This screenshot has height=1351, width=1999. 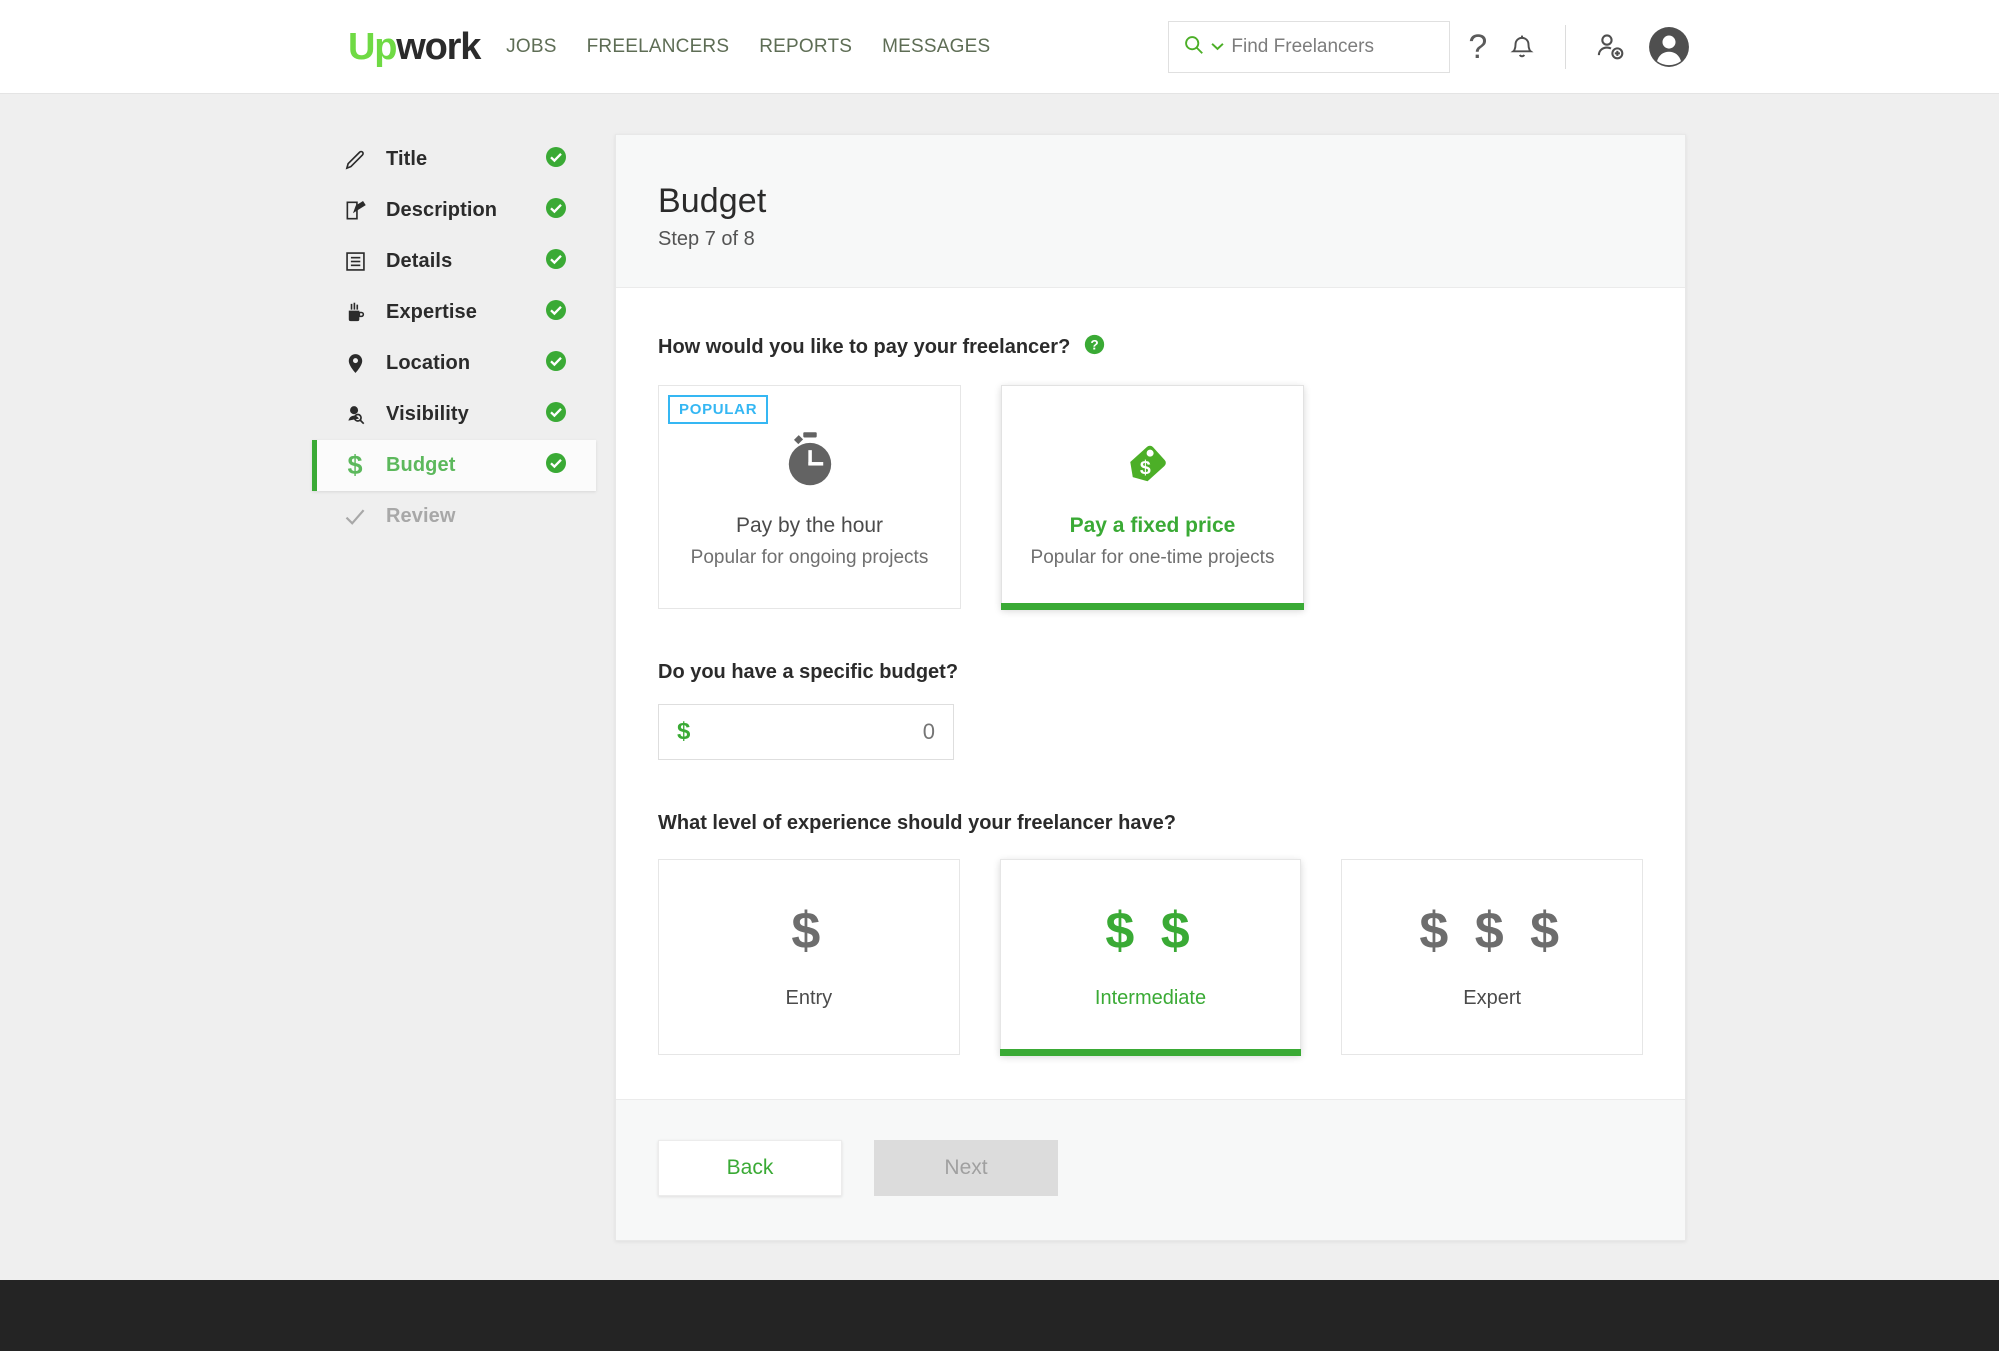 I want to click on person-search-icon, so click(x=355, y=414).